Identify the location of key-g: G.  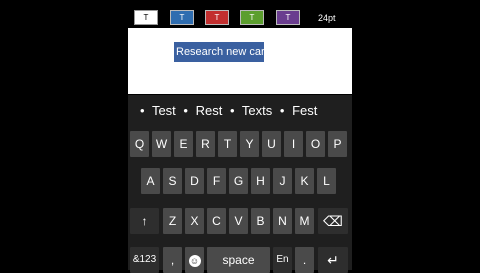
(238, 181).